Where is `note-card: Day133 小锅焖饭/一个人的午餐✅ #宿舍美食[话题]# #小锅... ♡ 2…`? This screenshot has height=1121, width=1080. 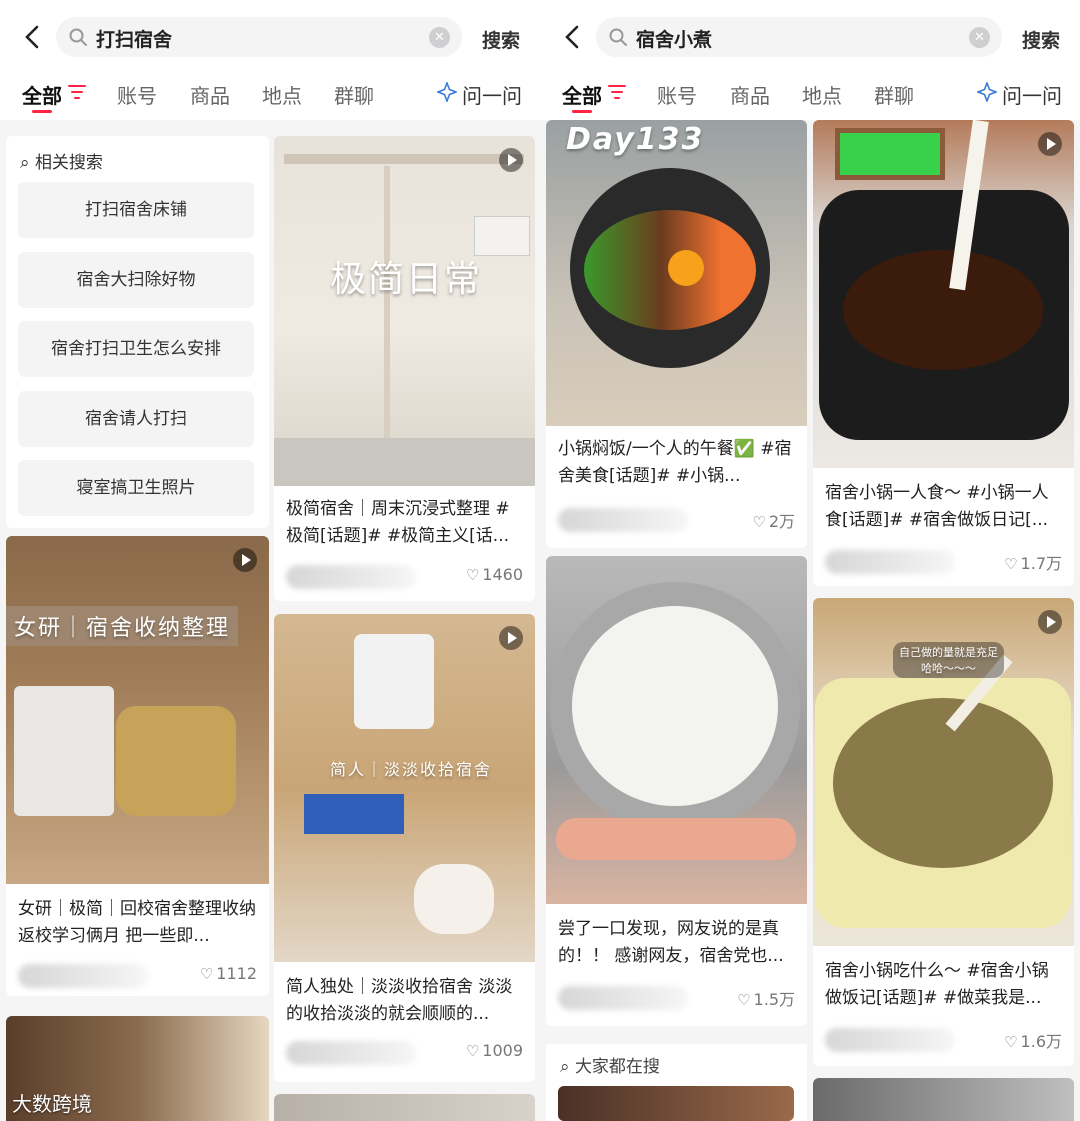
note-card: Day133 小锅焖饭/一个人的午餐✅ #宿舍美食[话题]# #小锅... ♡ 2… is located at coordinates (676, 334).